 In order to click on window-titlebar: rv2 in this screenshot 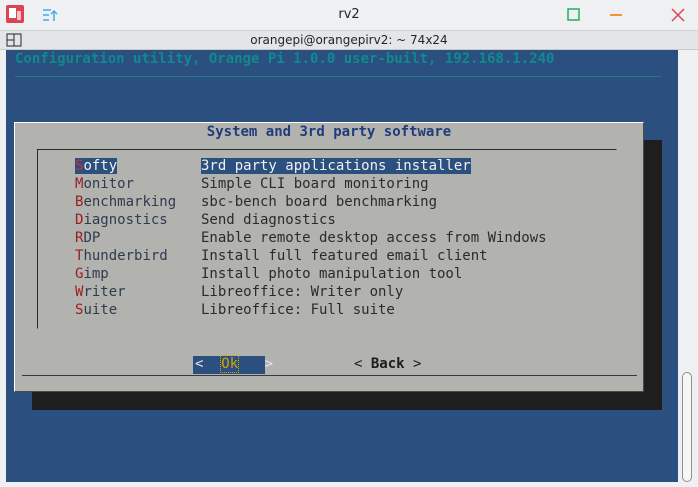, I will do `click(349, 15)`.